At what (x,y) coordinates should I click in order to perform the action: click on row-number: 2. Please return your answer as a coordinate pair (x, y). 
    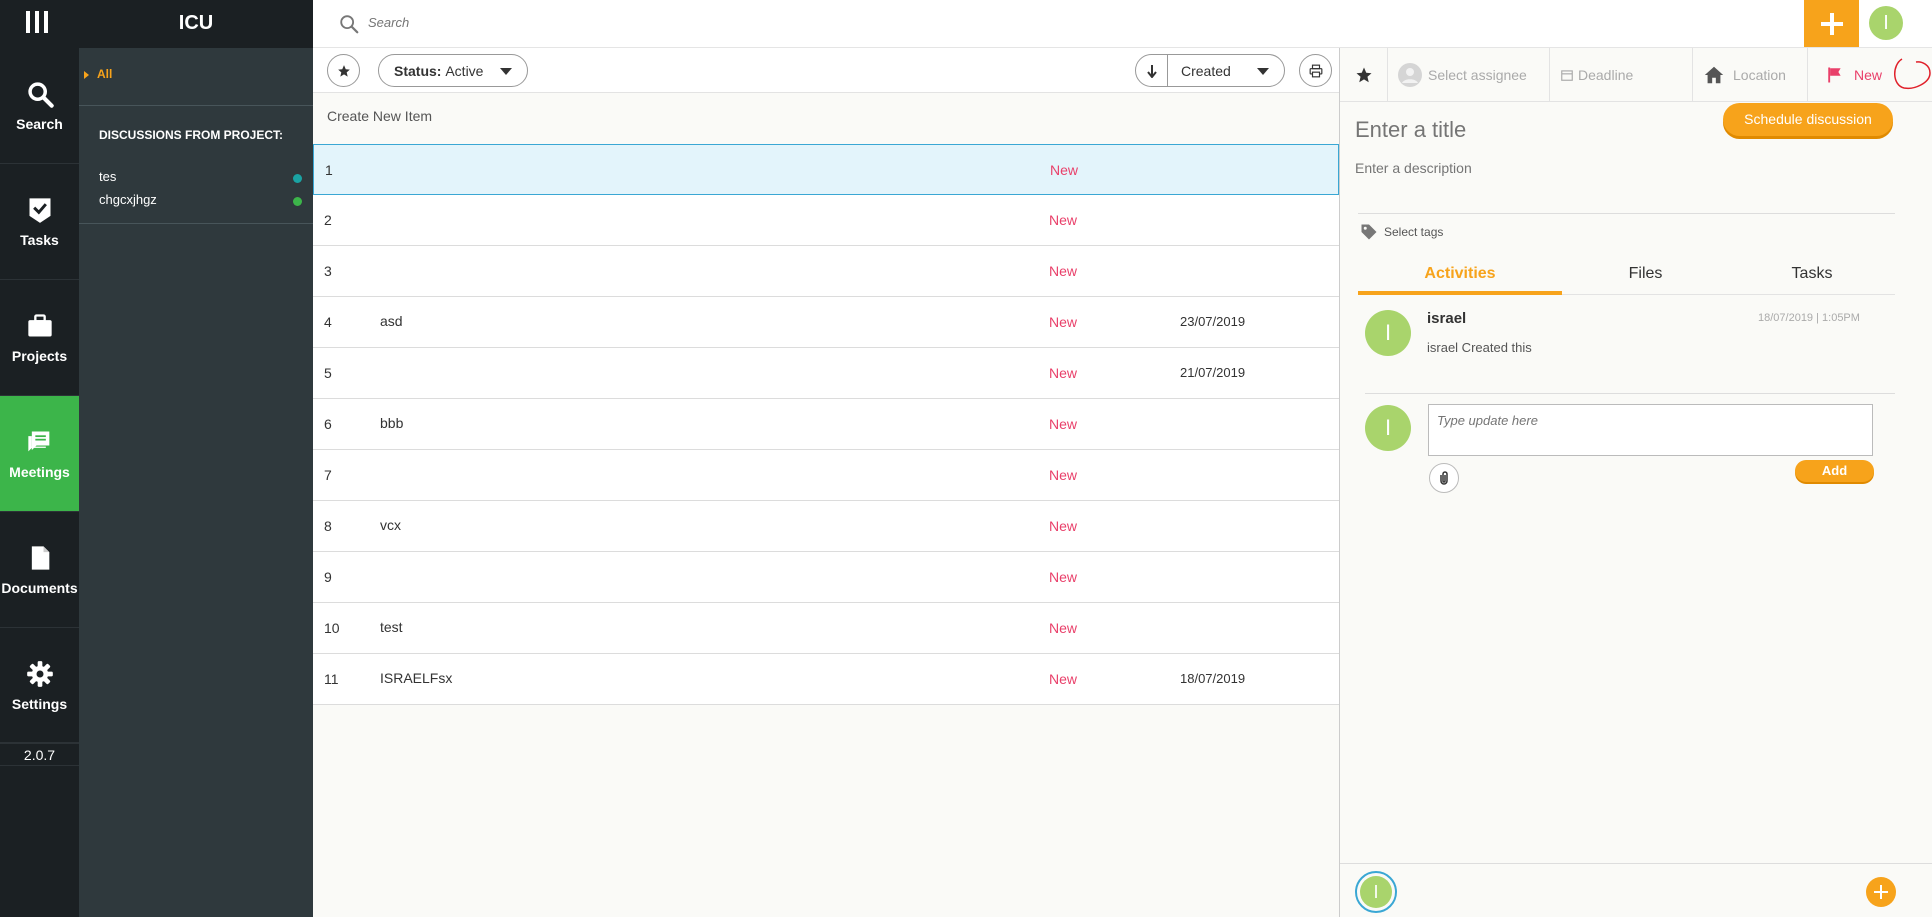
    Looking at the image, I should click on (328, 220).